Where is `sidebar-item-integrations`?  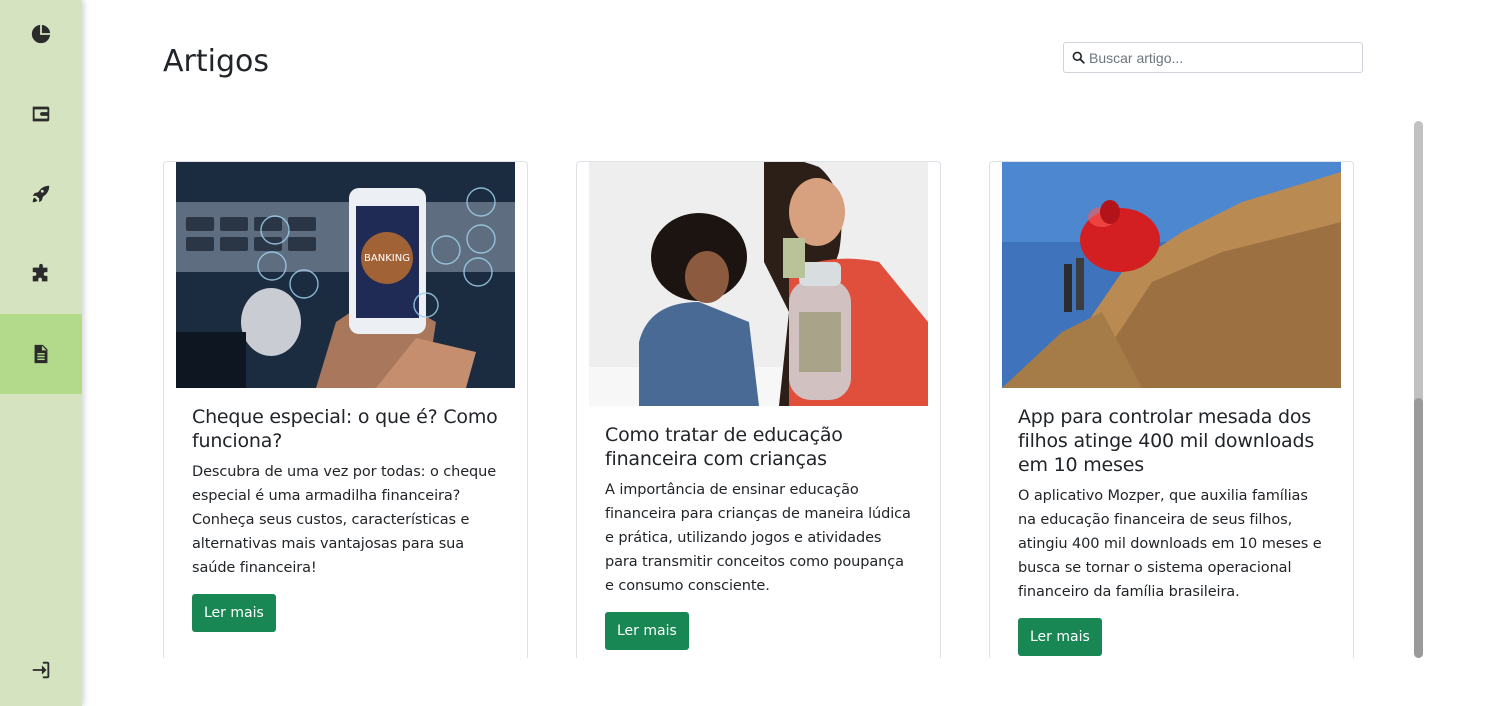
sidebar-item-integrations is located at coordinates (41, 274).